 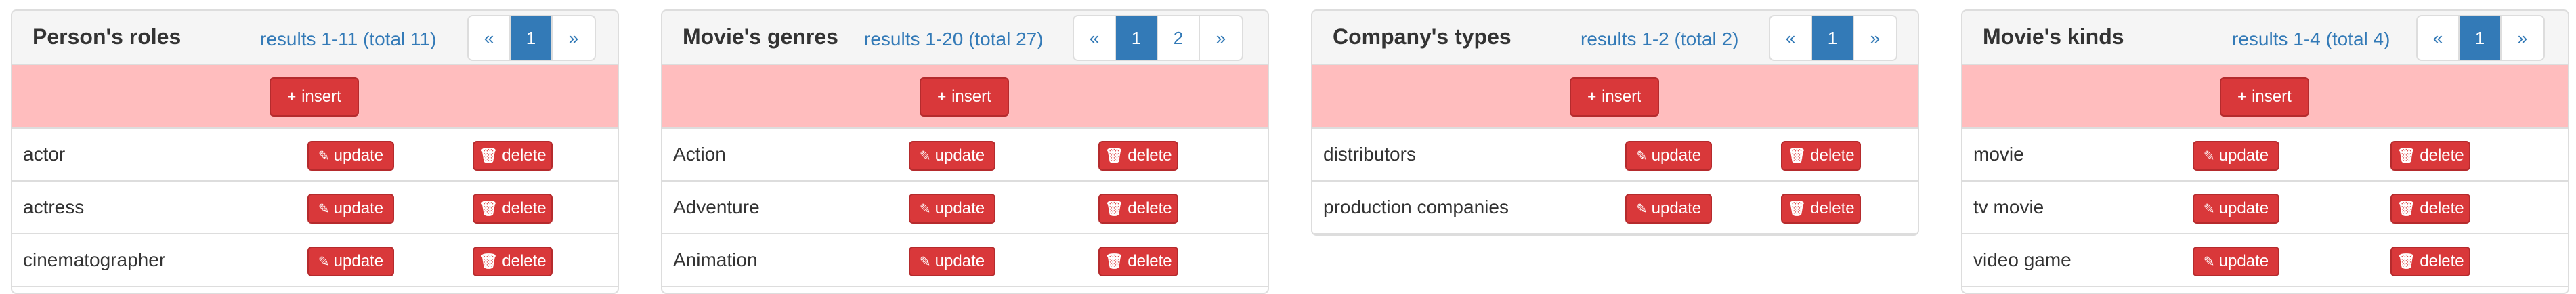 I want to click on table-row: actress ✎ update 🗑 delete, so click(x=315, y=208).